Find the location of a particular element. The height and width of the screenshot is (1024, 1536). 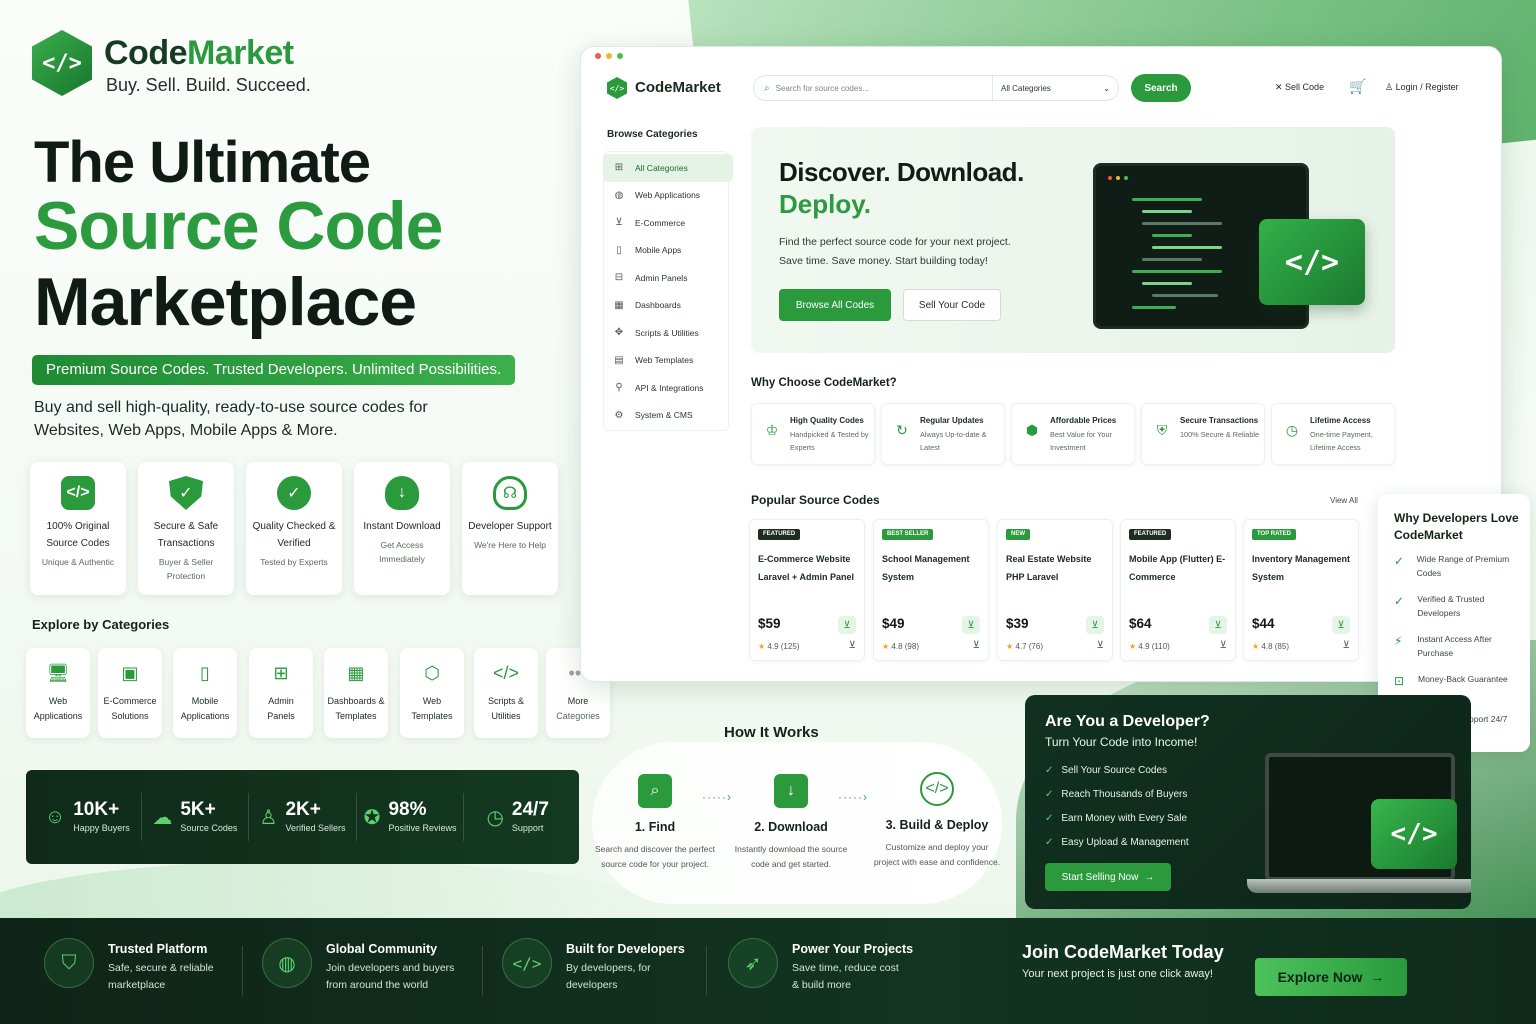

template-icon: ▤ is located at coordinates (619, 360).